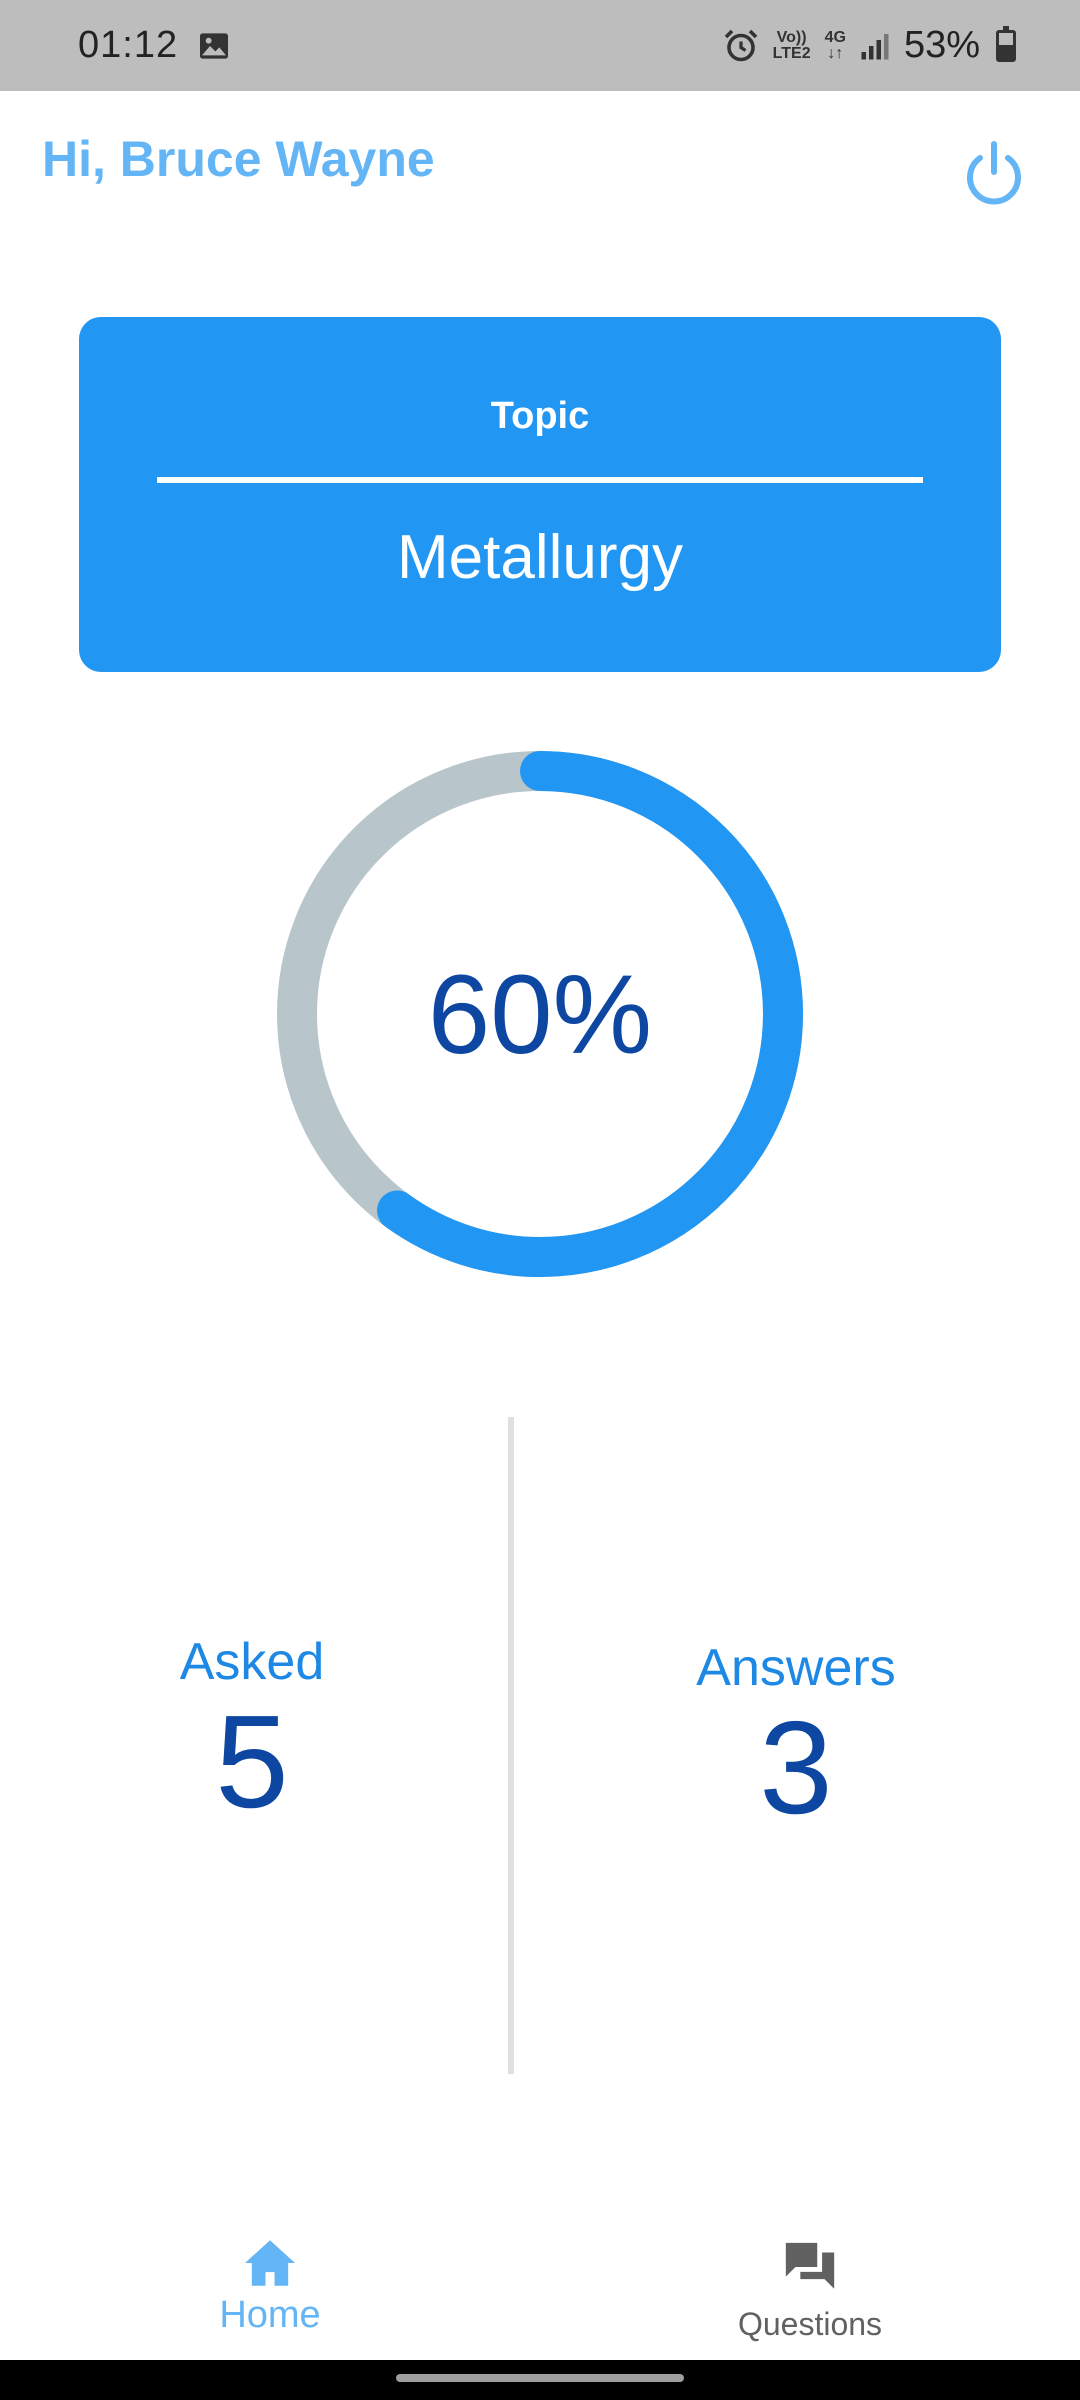 The height and width of the screenshot is (2400, 1080). I want to click on network-type: 4G, so click(835, 37).